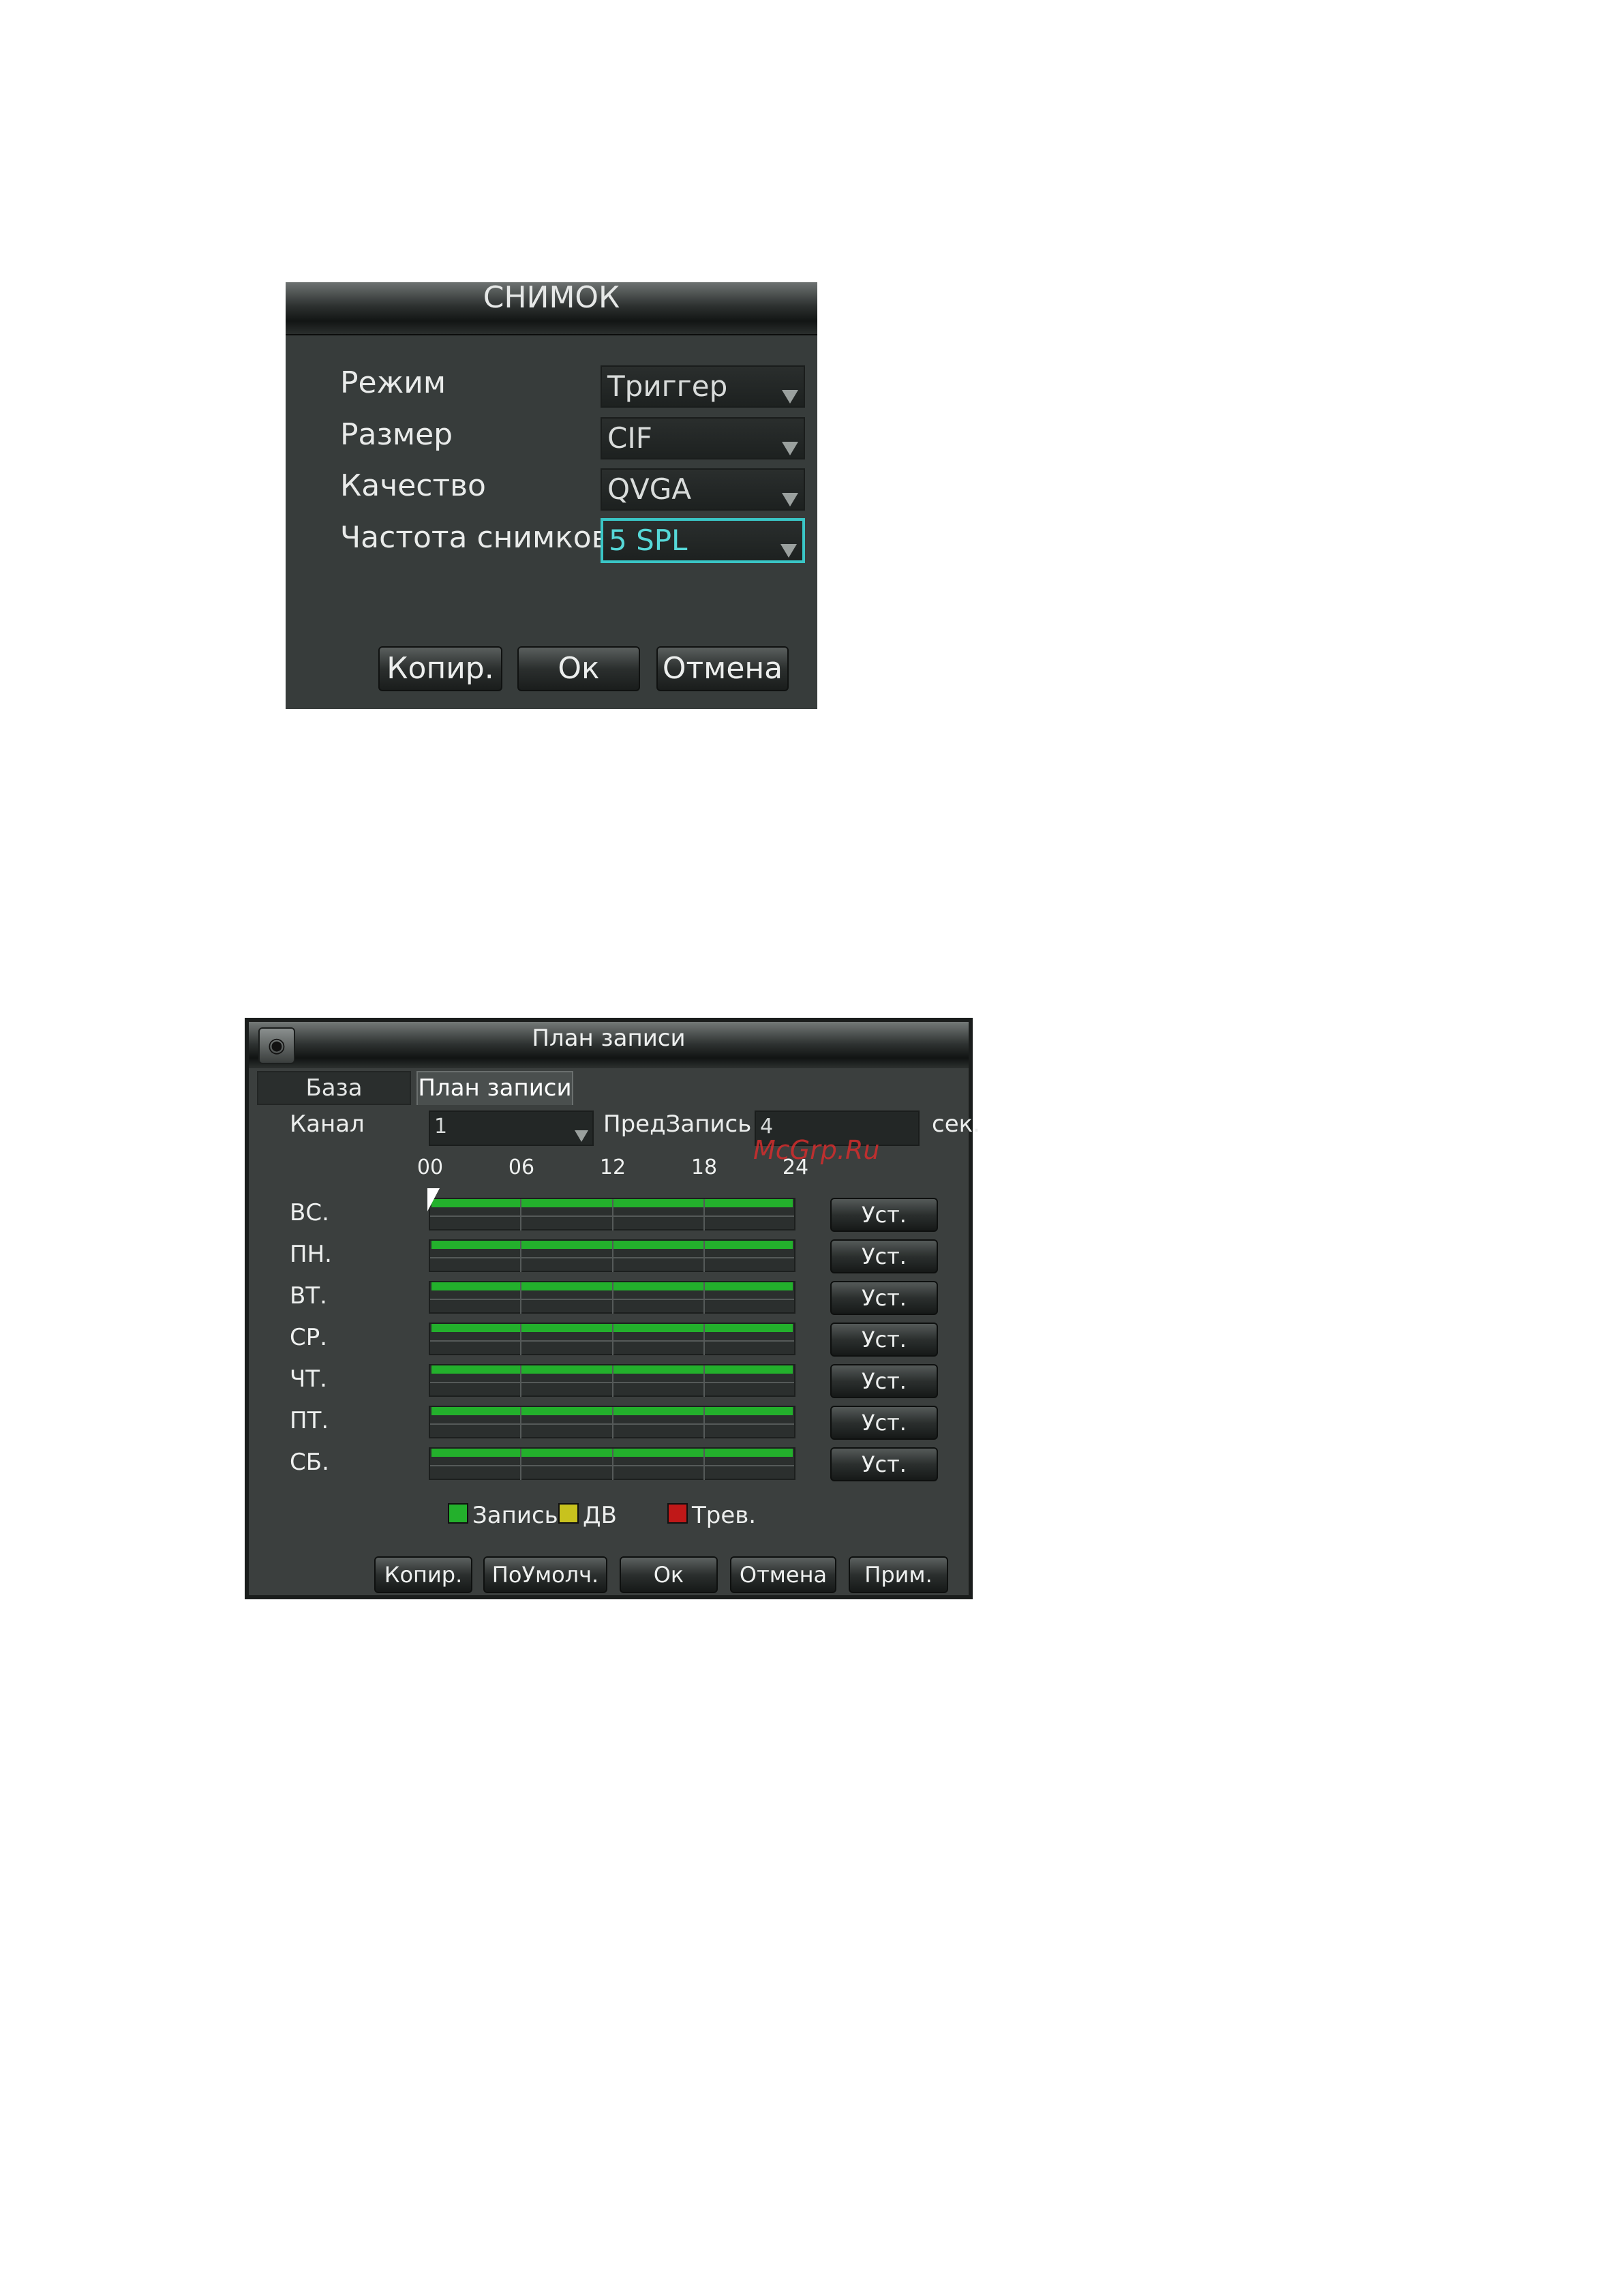 The width and height of the screenshot is (1623, 2296). I want to click on tab-record-plan: План записи, so click(494, 1088).